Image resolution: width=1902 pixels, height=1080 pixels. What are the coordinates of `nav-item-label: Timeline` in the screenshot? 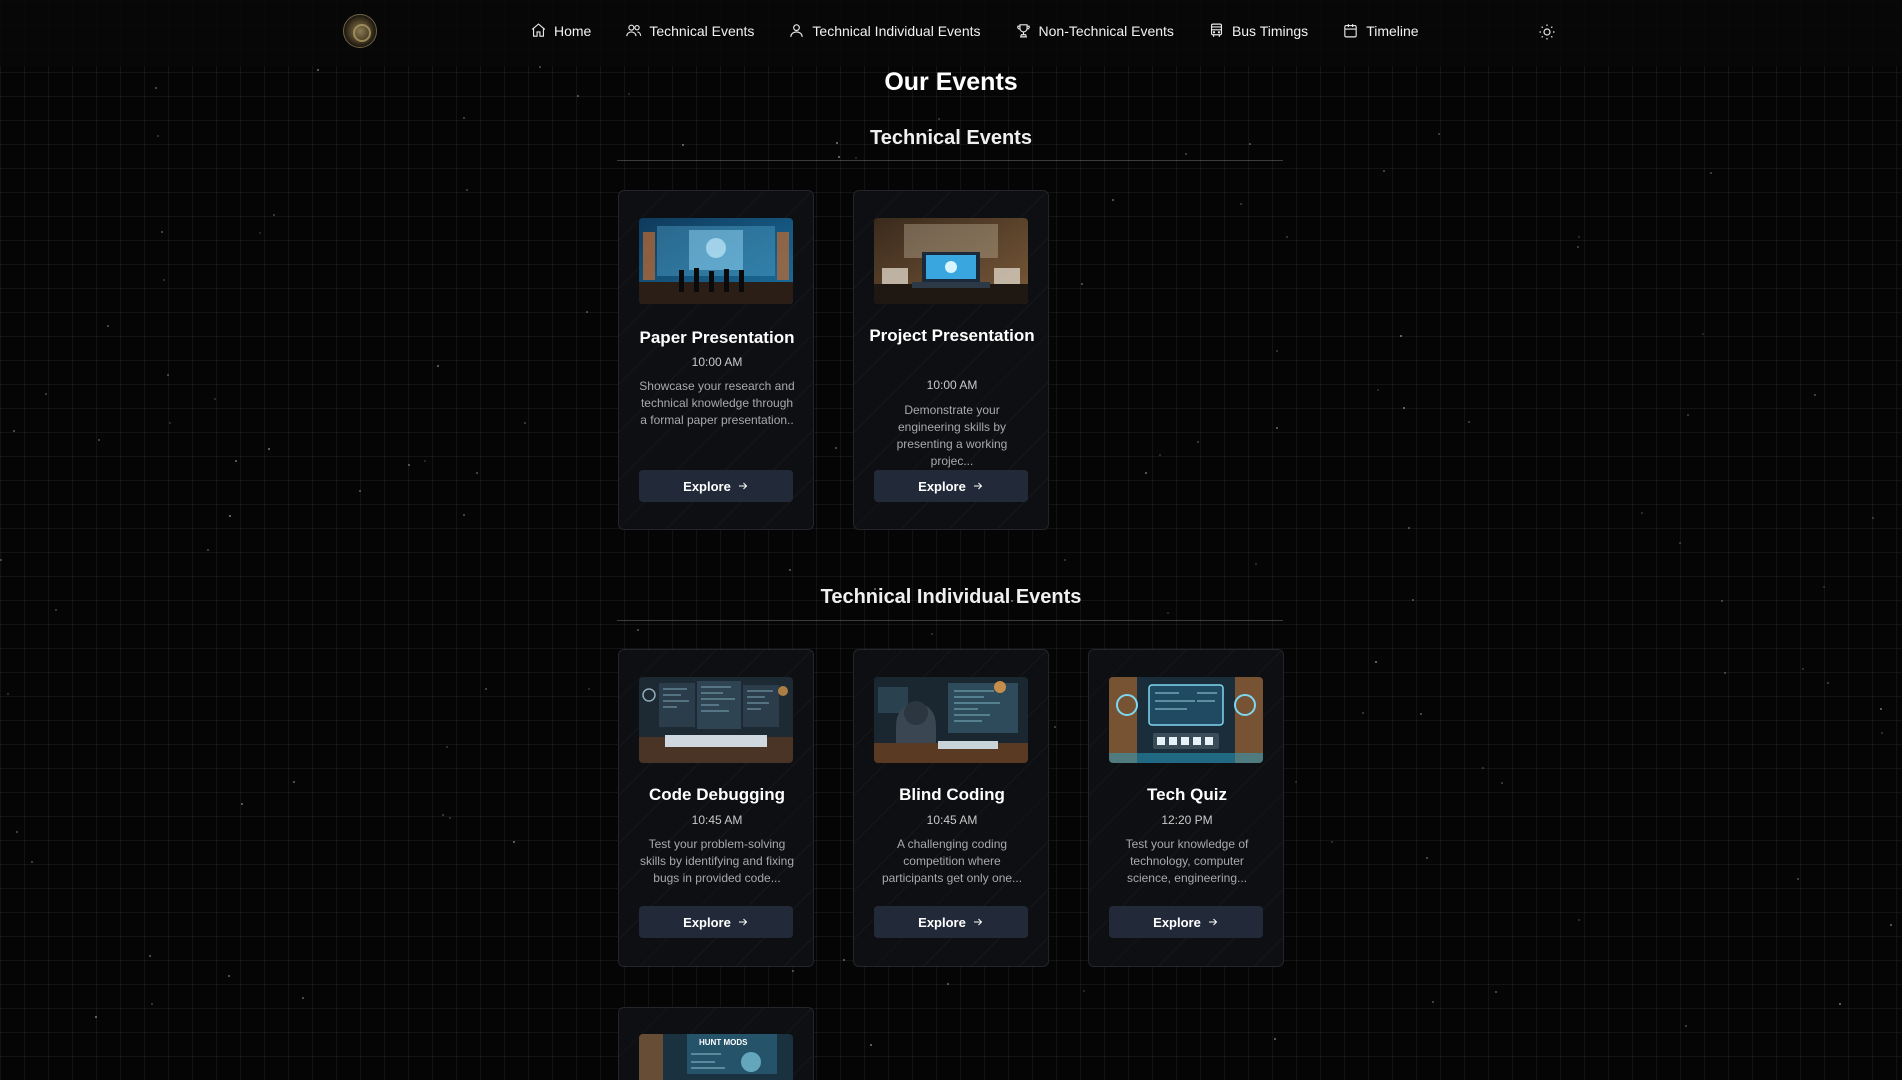 It's located at (1392, 30).